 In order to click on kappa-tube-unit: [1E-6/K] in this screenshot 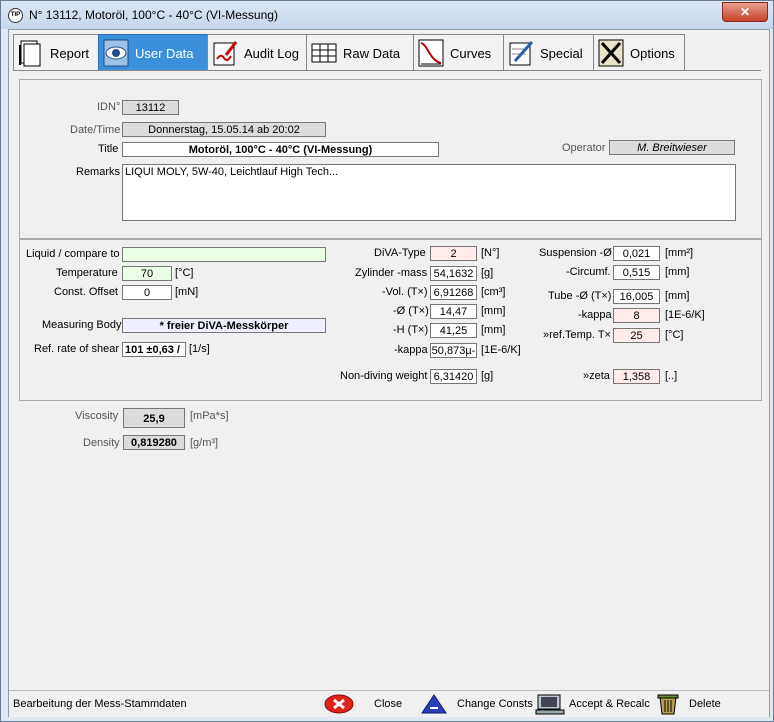, I will do `click(685, 315)`.